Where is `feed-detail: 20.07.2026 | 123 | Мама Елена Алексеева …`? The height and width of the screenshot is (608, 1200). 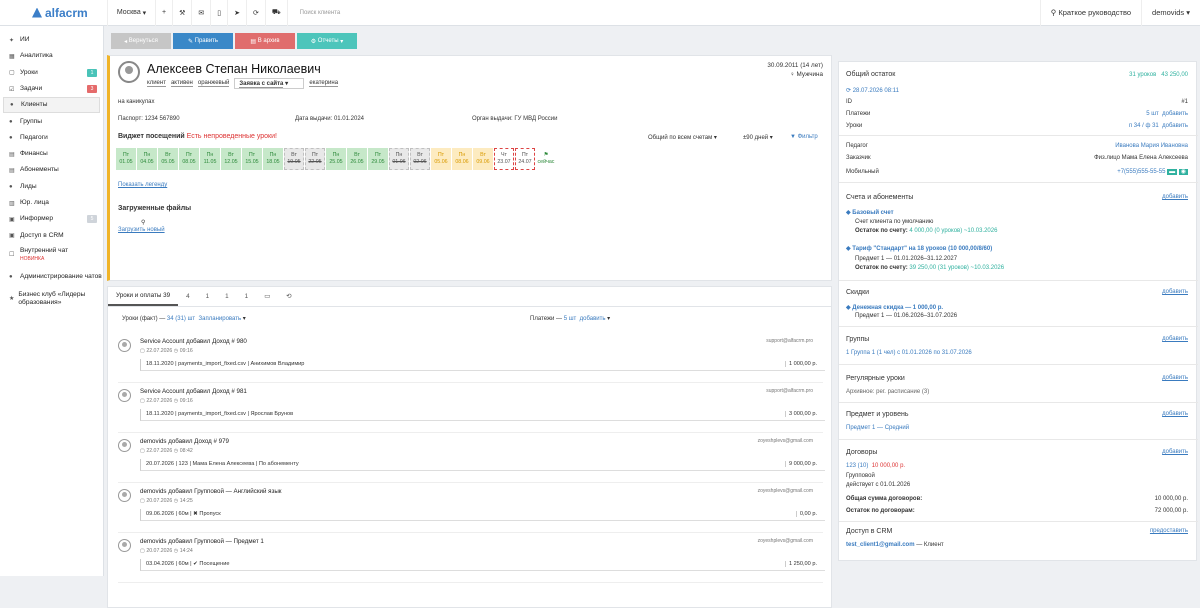
feed-detail: 20.07.2026 | 123 | Мама Елена Алексеева … is located at coordinates (482, 465).